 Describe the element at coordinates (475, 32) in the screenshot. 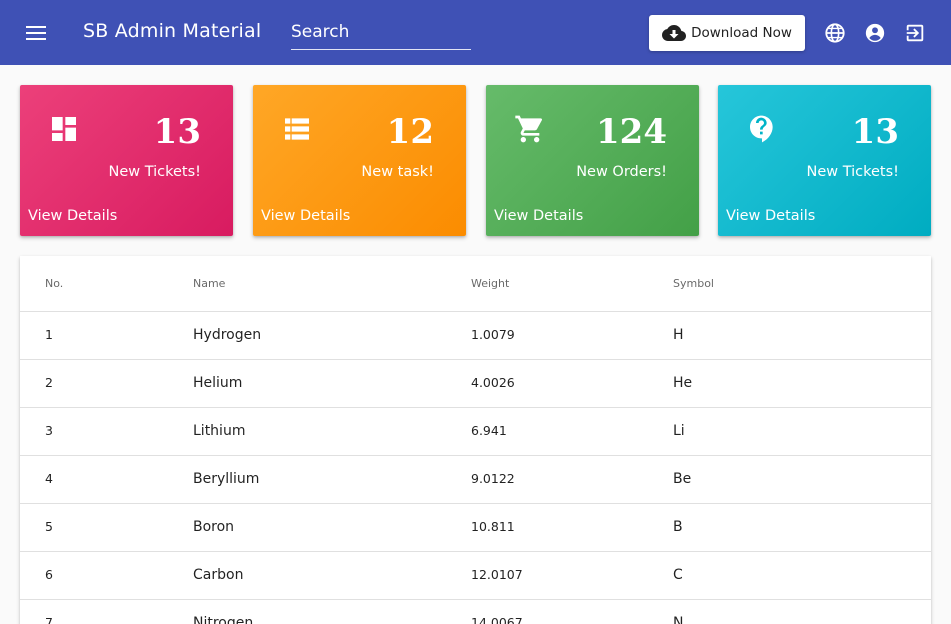

I see `top-toolbar: SB Admin Material Download Now` at that location.